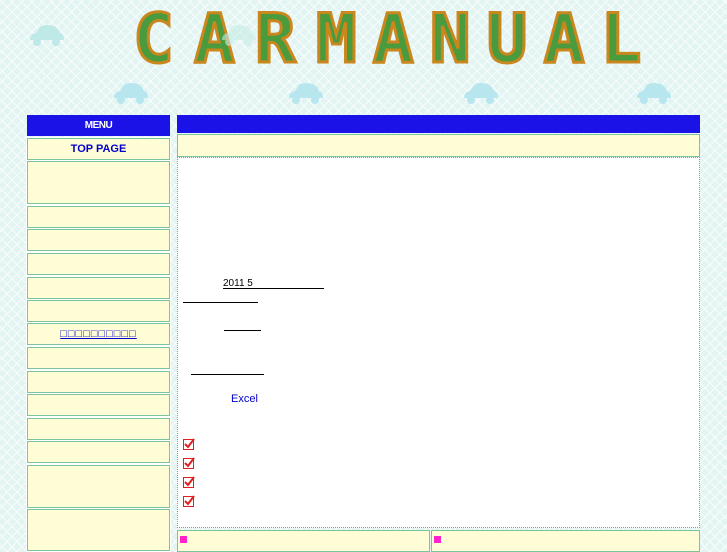 Image resolution: width=727 pixels, height=552 pixels. Describe the element at coordinates (98, 125) in the screenshot. I see `menu-header: MENU` at that location.